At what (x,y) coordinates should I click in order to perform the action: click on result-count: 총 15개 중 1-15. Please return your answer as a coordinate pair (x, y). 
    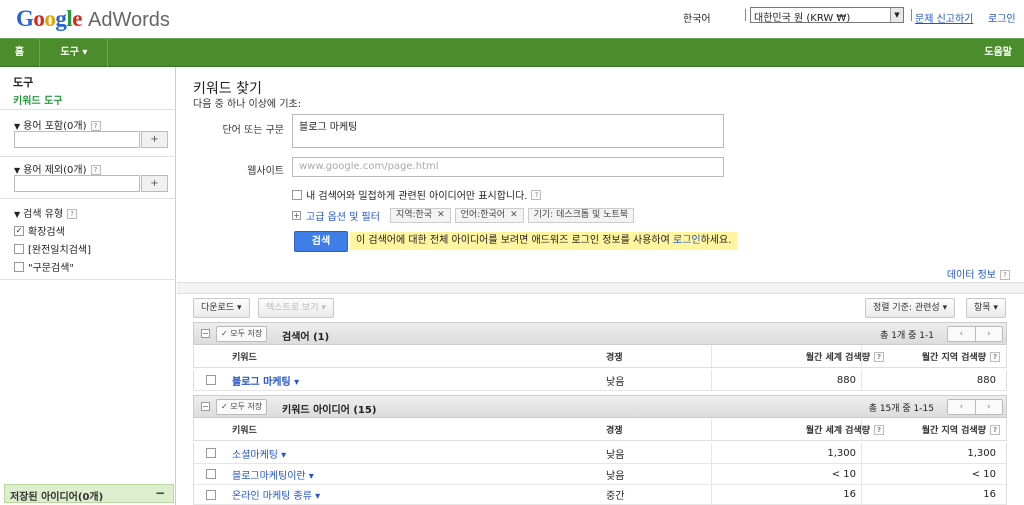
    Looking at the image, I should click on (901, 409).